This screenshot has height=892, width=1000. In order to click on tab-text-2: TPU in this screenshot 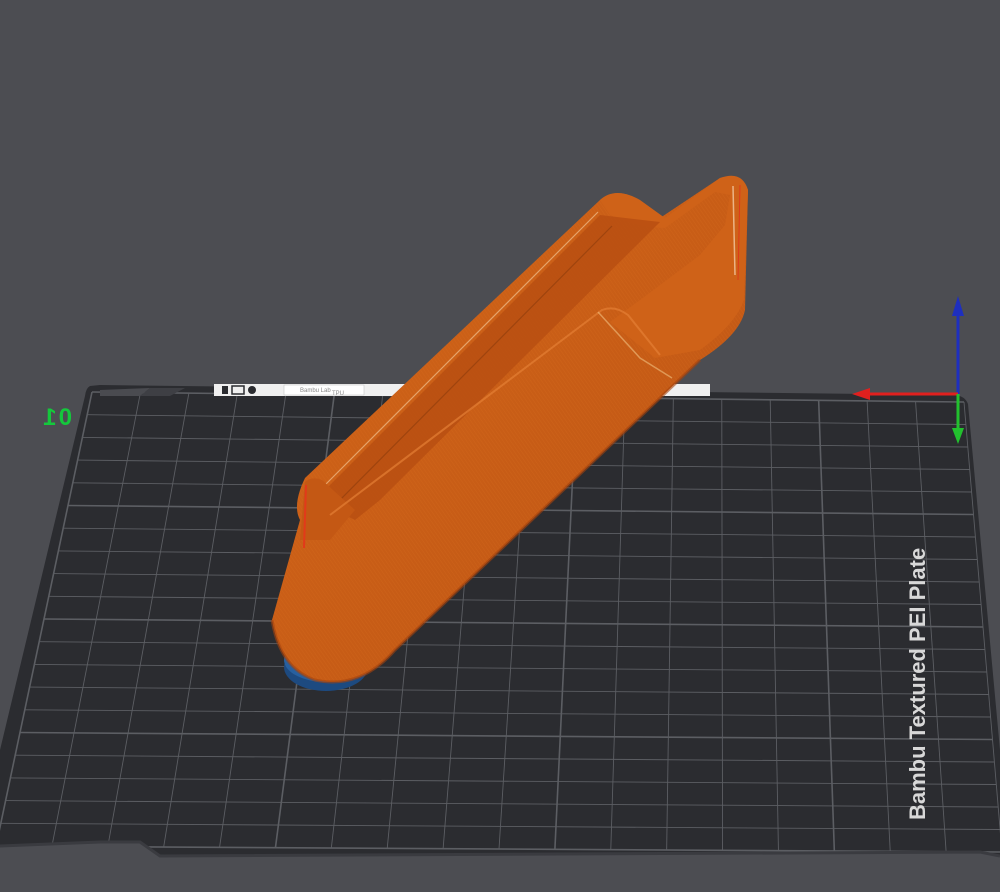, I will do `click(338, 394)`.